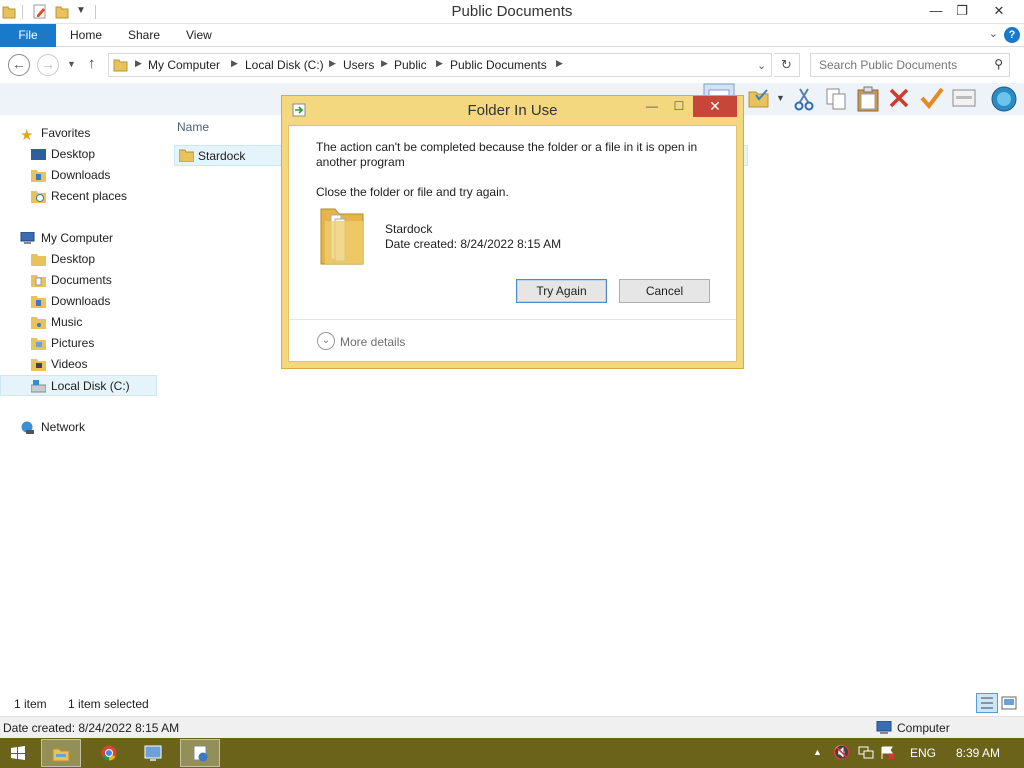  Describe the element at coordinates (715, 106) in the screenshot. I see `dialog-close-button: ✕` at that location.